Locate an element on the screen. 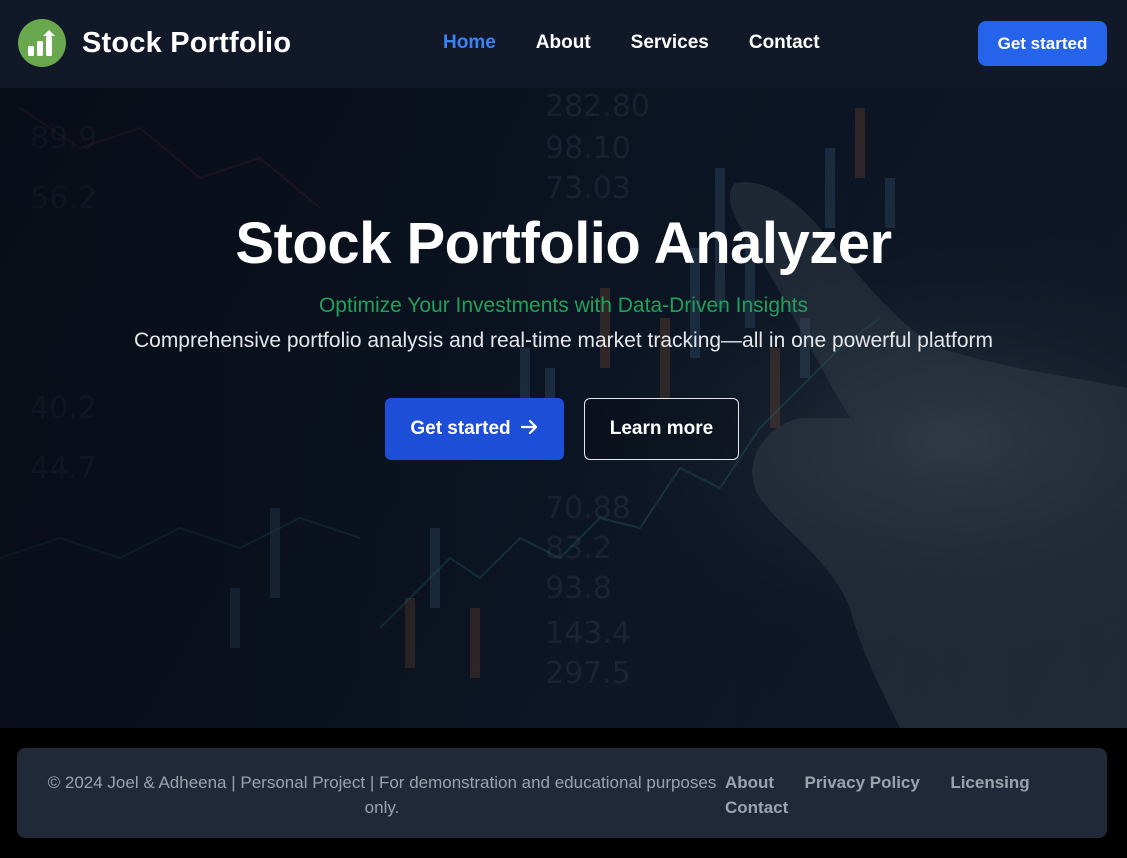 The image size is (1127, 858). footer-link-about: About is located at coordinates (749, 782).